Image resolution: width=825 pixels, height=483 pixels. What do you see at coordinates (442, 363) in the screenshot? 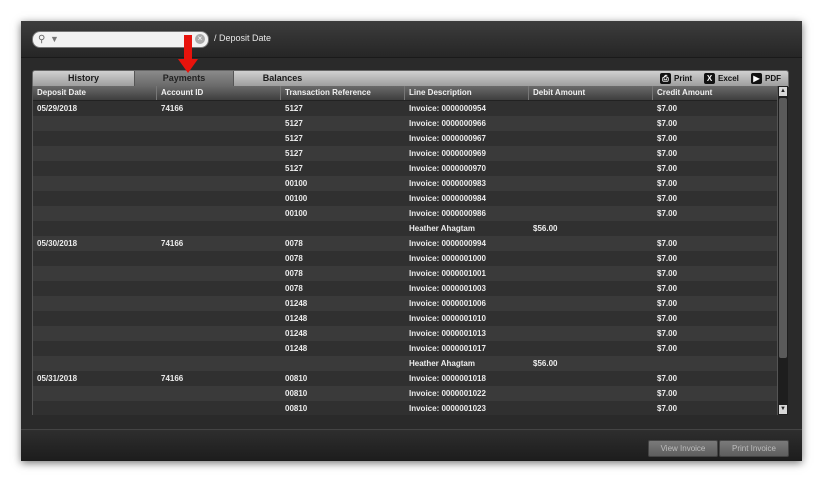
I see `cell-line-description: Heather Ahagtam` at bounding box center [442, 363].